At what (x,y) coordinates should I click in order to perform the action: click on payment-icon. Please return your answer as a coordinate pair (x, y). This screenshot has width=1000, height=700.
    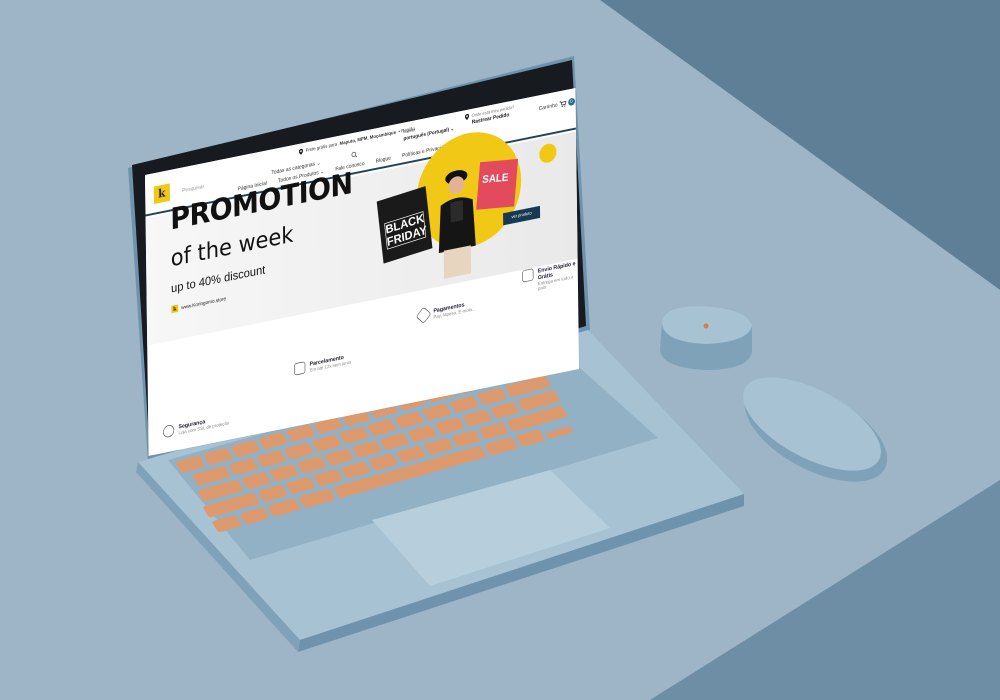
    Looking at the image, I should click on (423, 315).